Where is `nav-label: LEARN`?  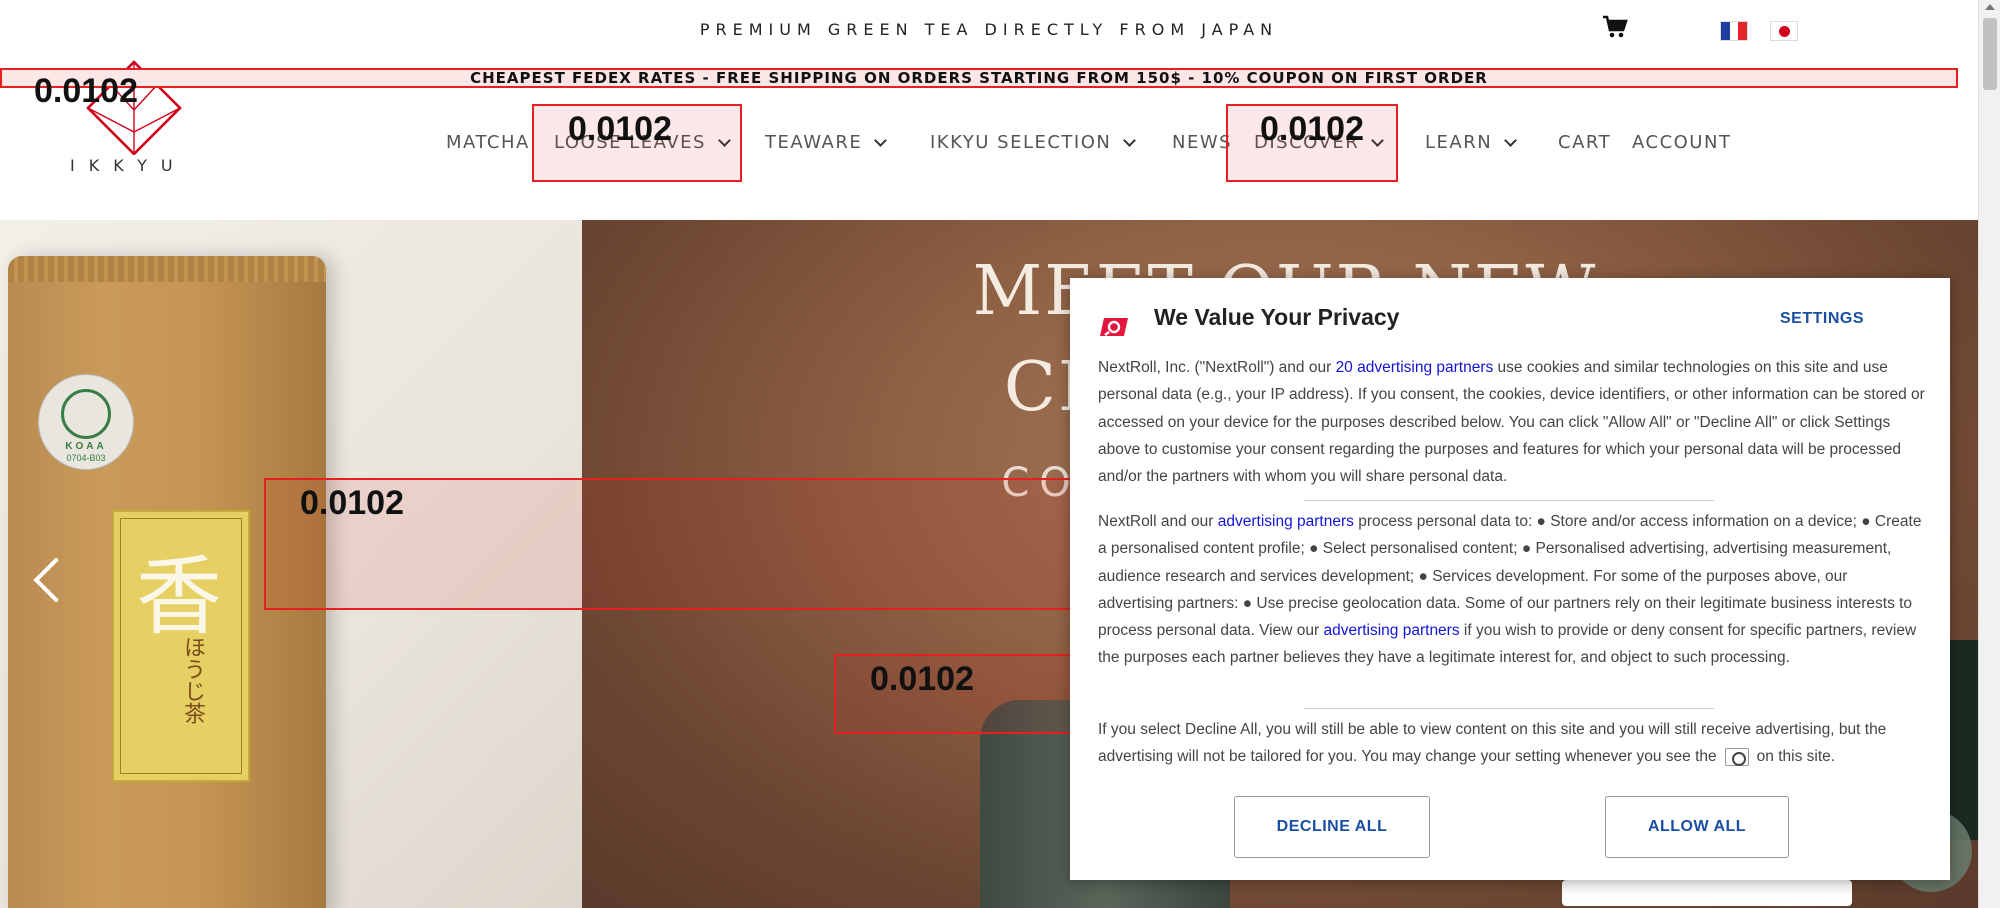 nav-label: LEARN is located at coordinates (1459, 142).